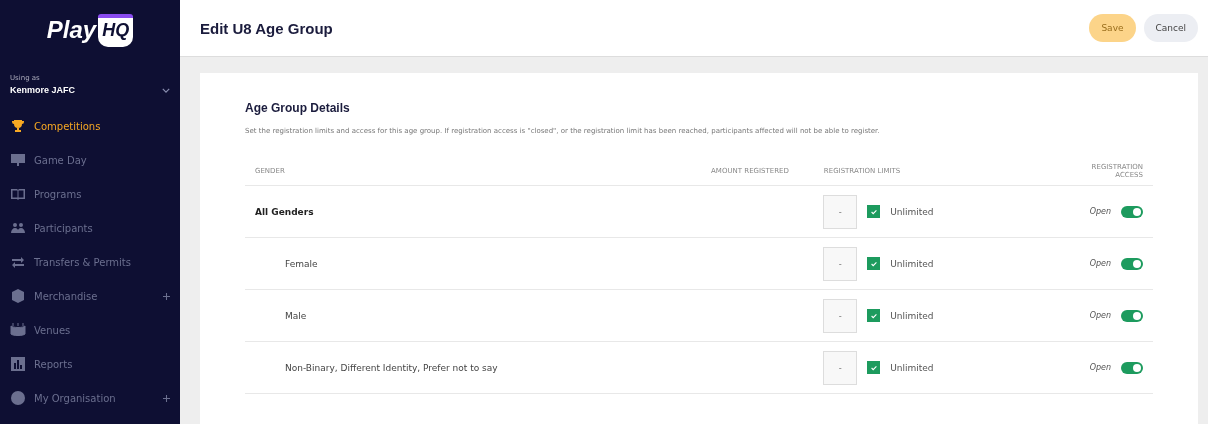 This screenshot has width=1208, height=424. I want to click on nav-item: Competitions, so click(90, 126).